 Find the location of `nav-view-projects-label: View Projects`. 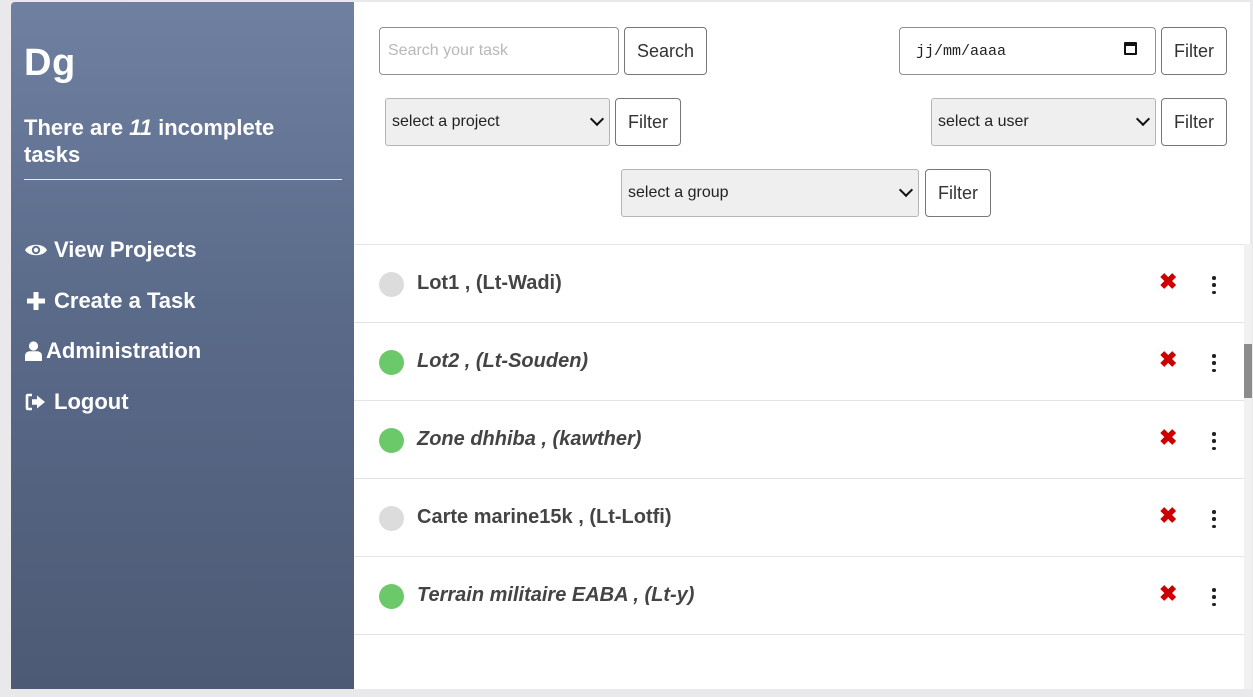

nav-view-projects-label: View Projects is located at coordinates (125, 249).